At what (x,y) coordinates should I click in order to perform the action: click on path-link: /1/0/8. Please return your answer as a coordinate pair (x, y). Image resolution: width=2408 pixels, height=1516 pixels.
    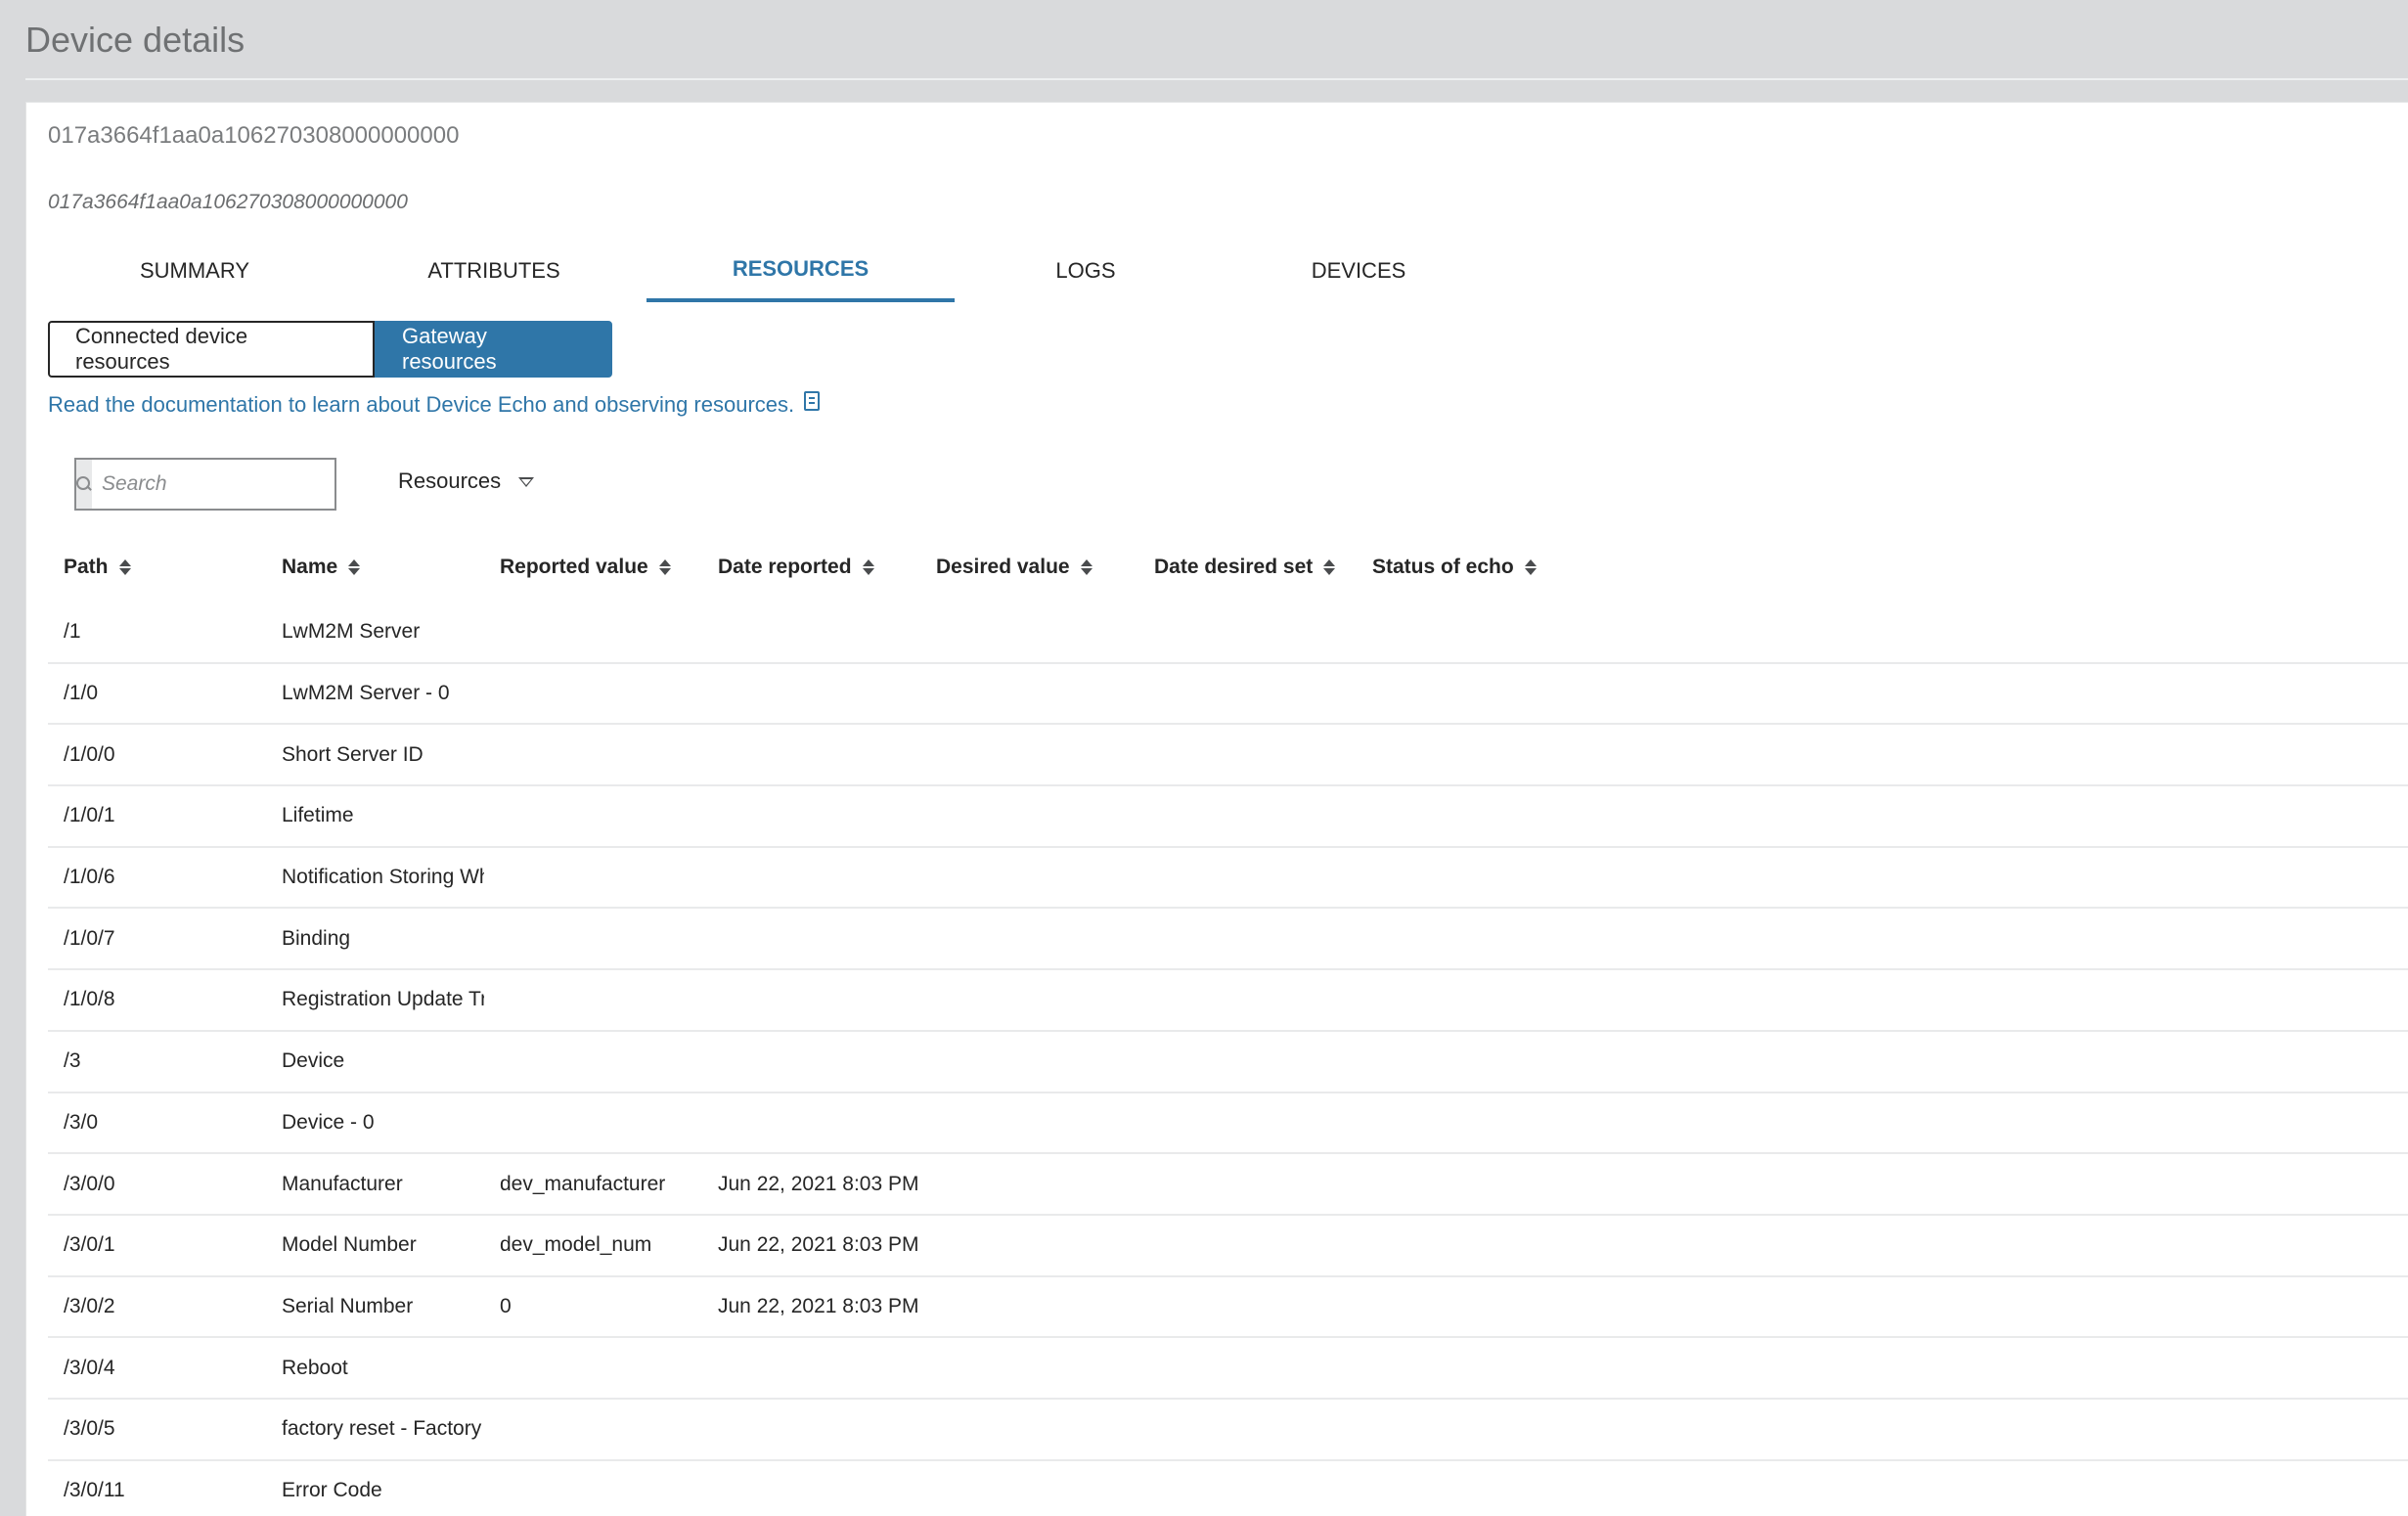
    Looking at the image, I should click on (157, 1000).